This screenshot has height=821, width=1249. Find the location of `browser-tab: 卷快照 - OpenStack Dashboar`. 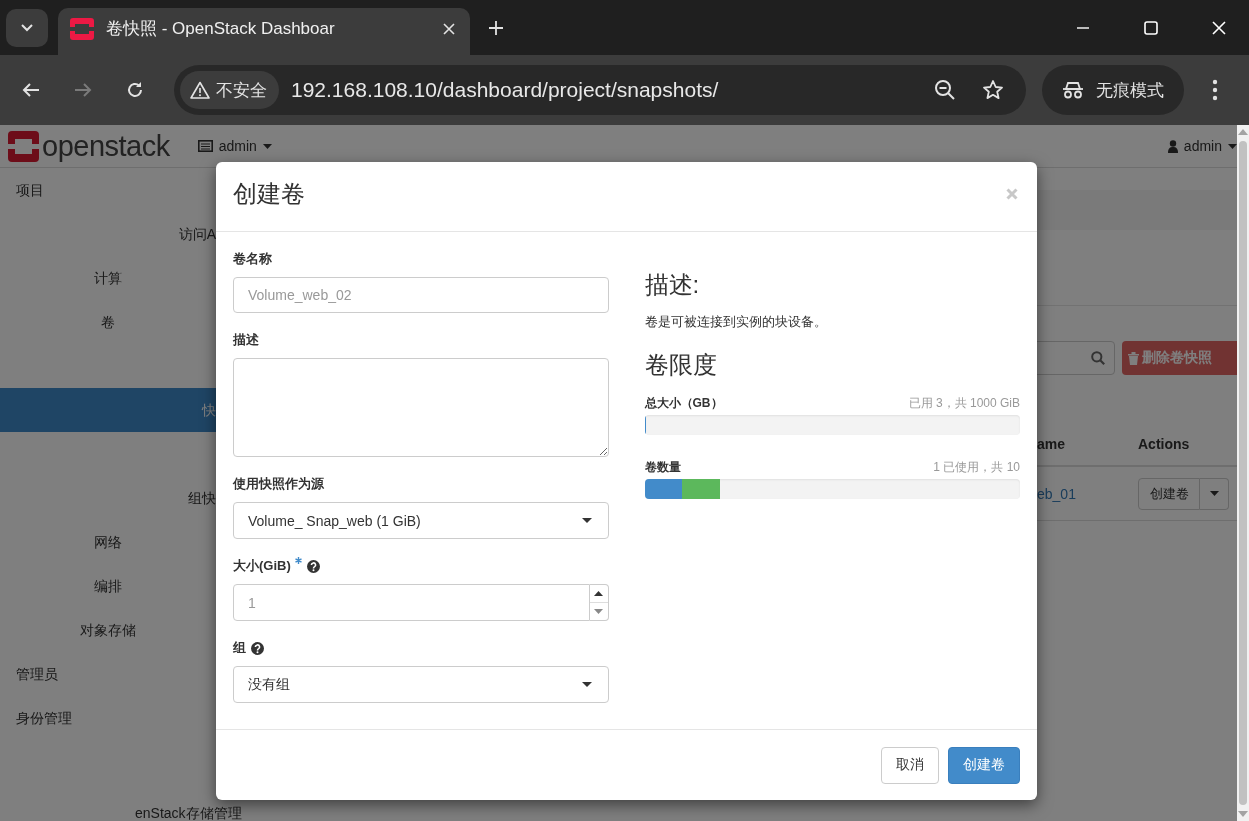

browser-tab: 卷快照 - OpenStack Dashboar is located at coordinates (264, 31).